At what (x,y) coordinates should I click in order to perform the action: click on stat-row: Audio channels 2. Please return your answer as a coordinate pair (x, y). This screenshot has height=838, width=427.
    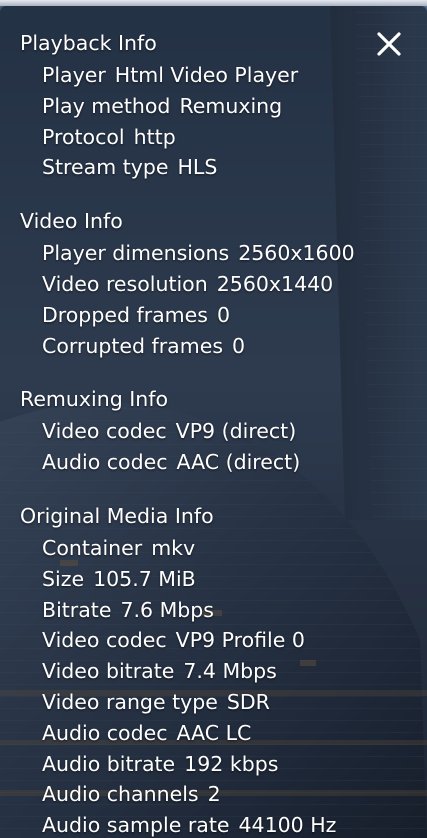
    Looking at the image, I should click on (206, 794).